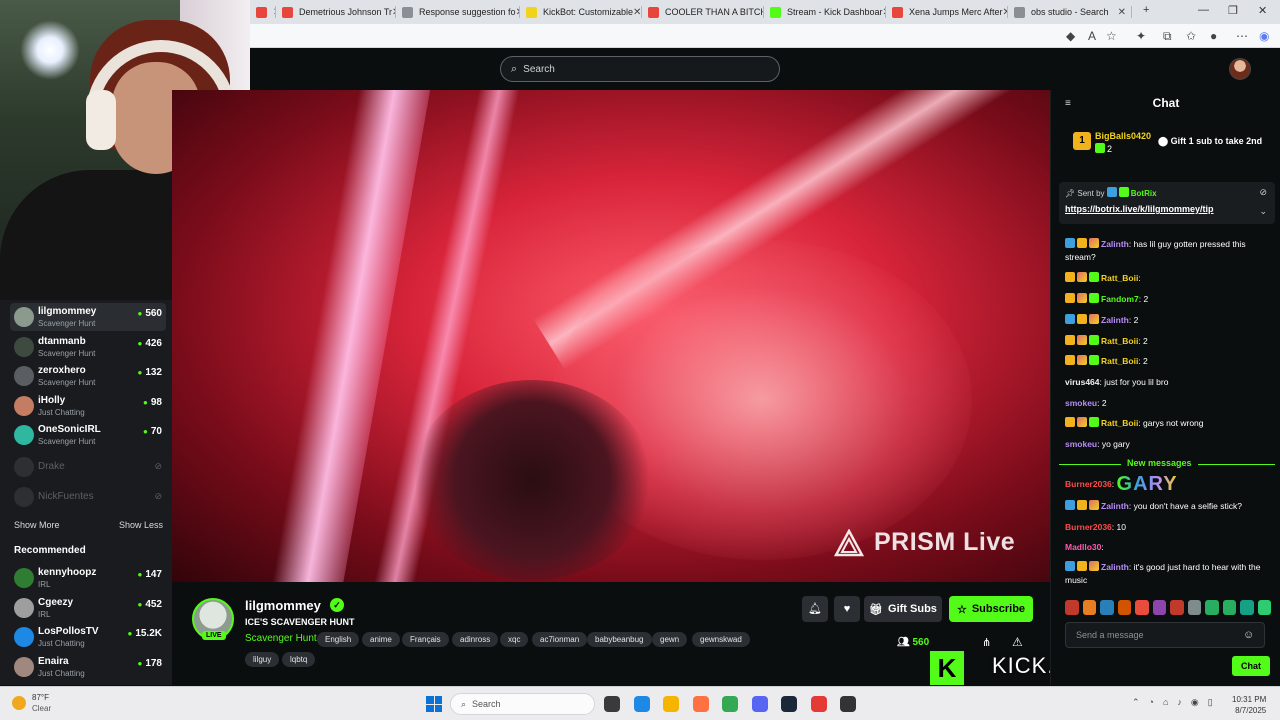  I want to click on extension-icon: ◆, so click(1070, 36).